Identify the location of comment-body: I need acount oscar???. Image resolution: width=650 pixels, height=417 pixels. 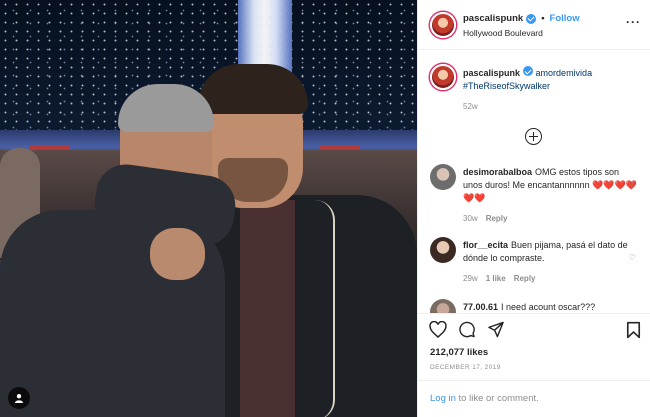
(548, 307).